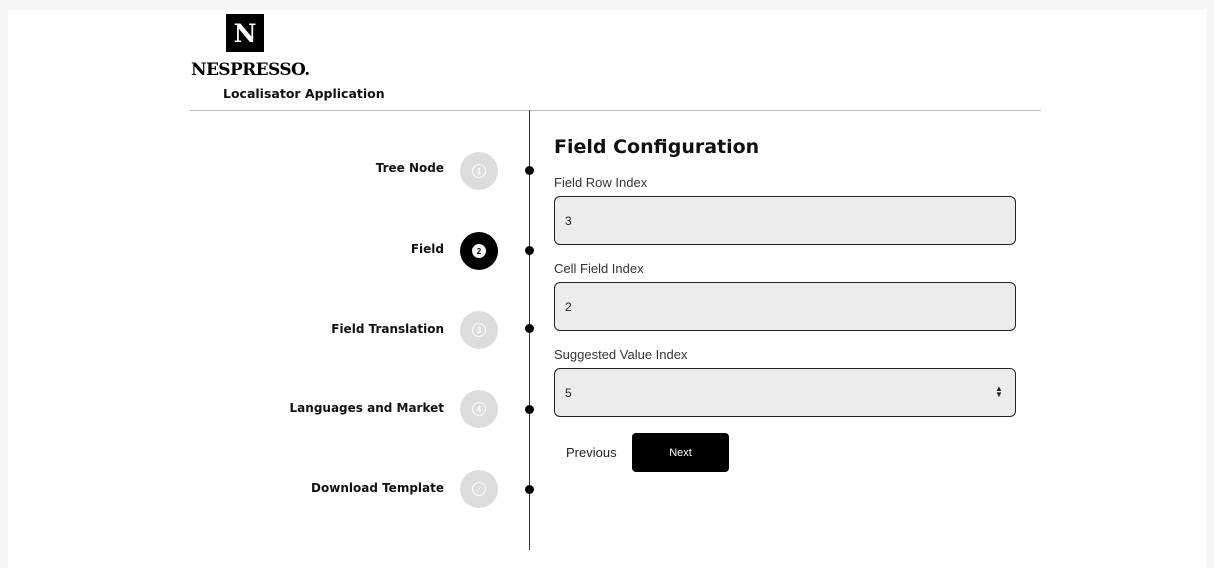 The image size is (1214, 568). I want to click on cell-field-index-label: Cell Field Index, so click(599, 268).